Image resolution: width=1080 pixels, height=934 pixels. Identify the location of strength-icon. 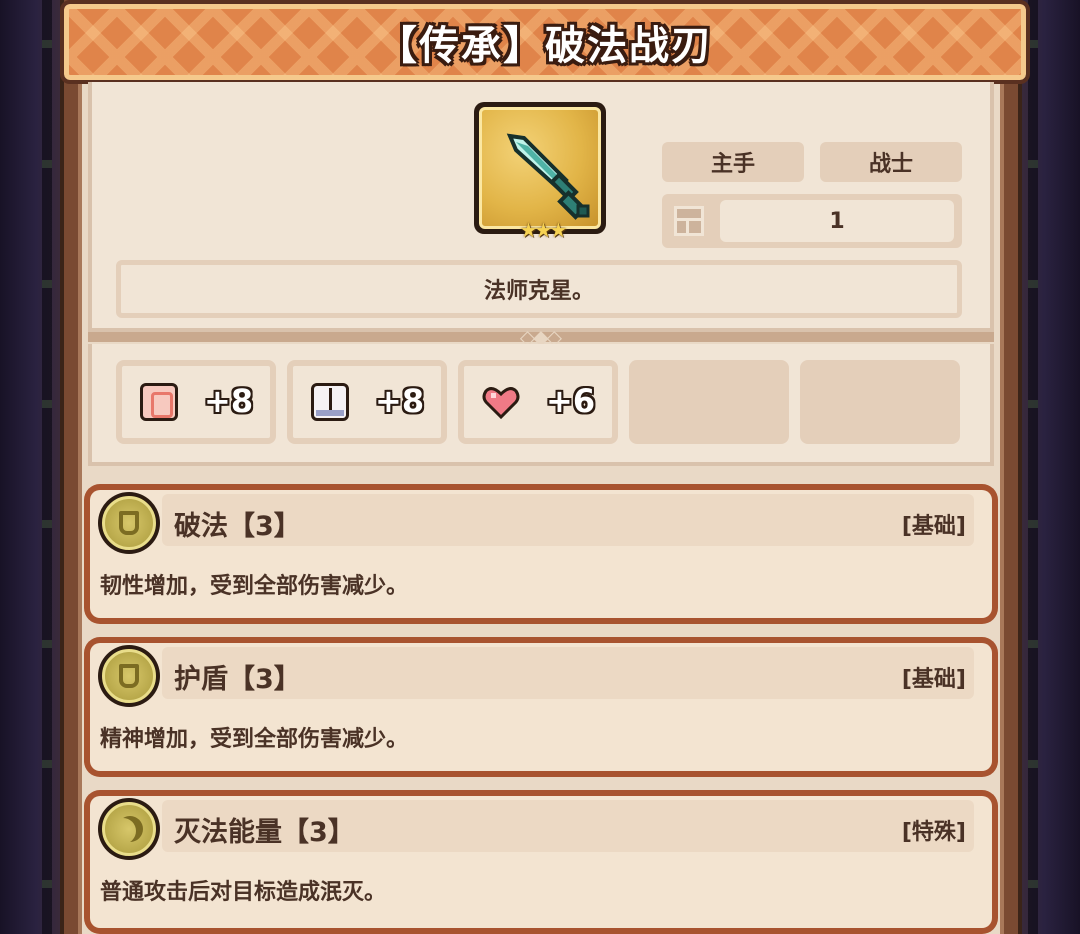
(159, 402).